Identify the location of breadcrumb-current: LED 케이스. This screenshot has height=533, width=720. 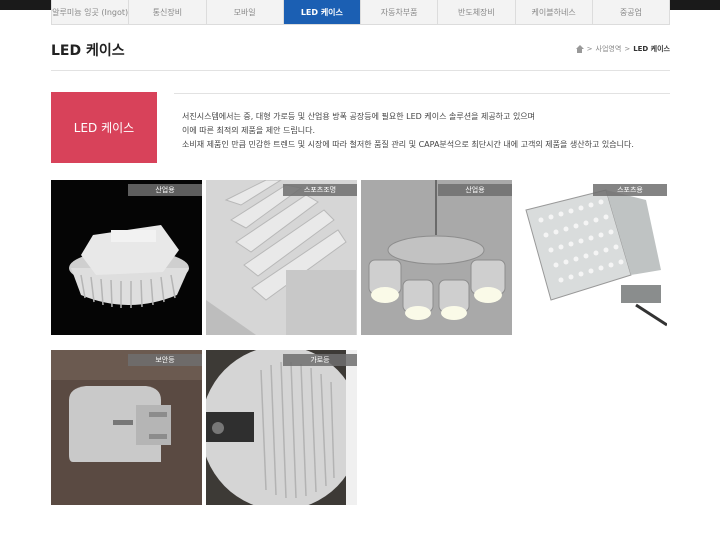
(651, 49).